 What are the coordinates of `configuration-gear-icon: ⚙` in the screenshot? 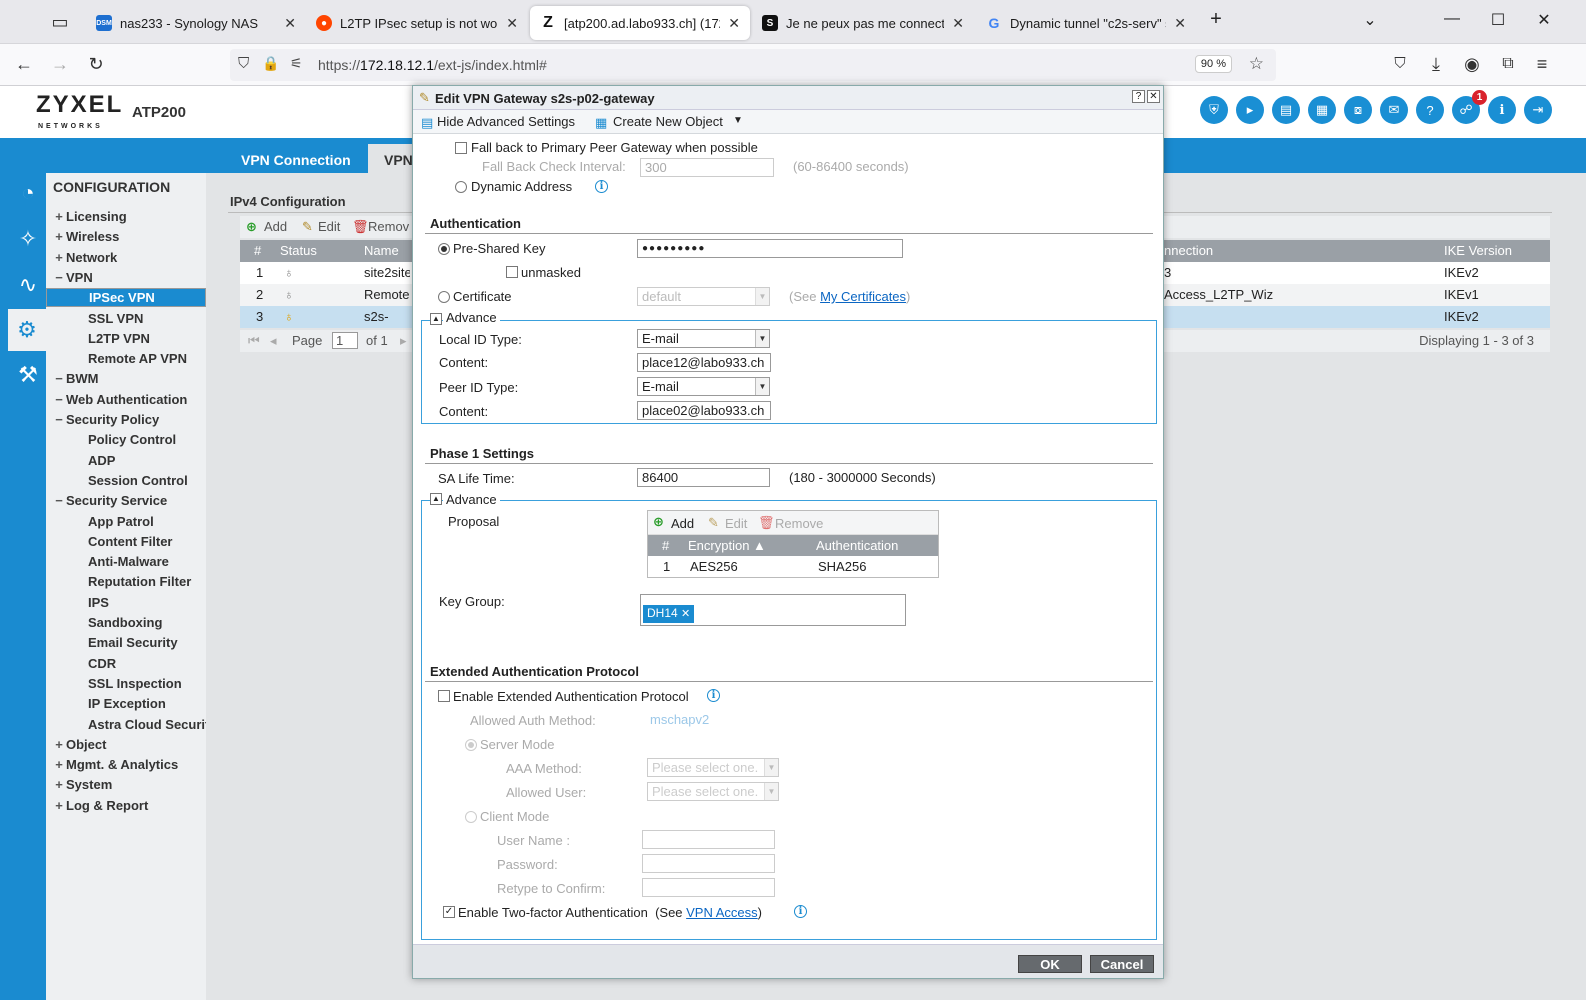 It's located at (27, 330).